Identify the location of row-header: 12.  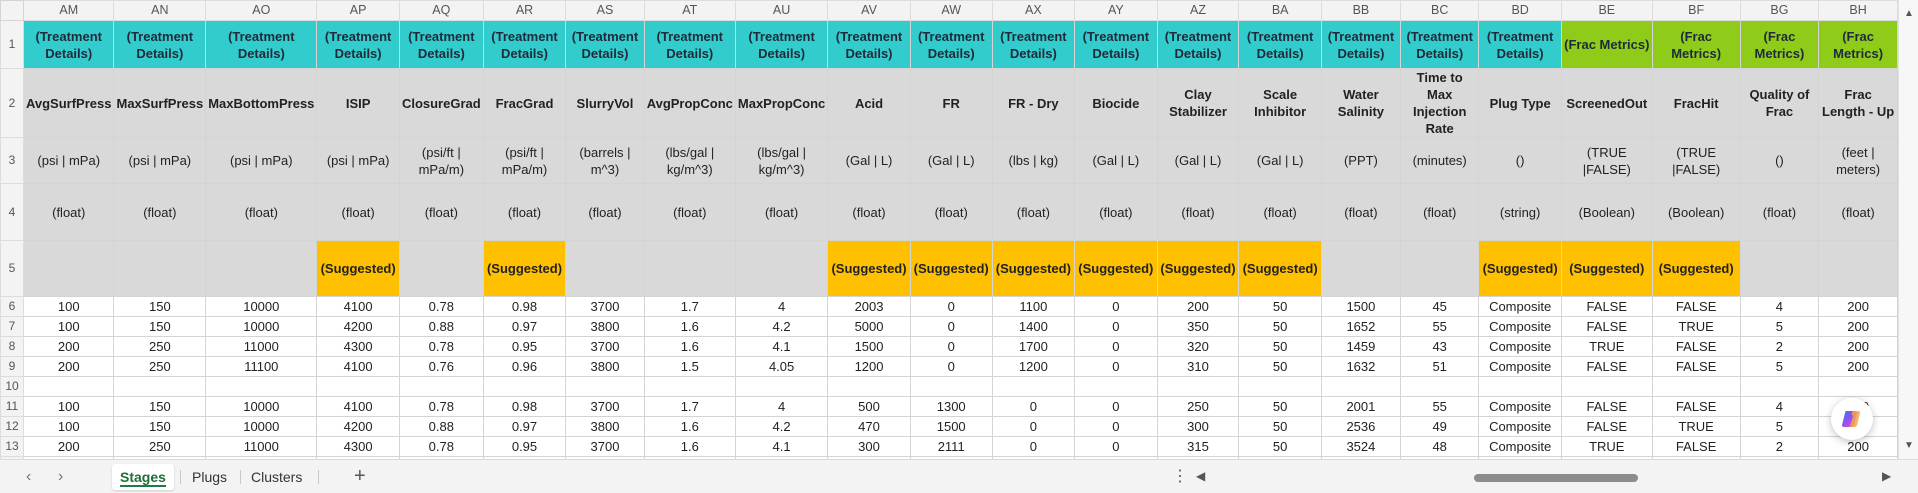
(12, 426).